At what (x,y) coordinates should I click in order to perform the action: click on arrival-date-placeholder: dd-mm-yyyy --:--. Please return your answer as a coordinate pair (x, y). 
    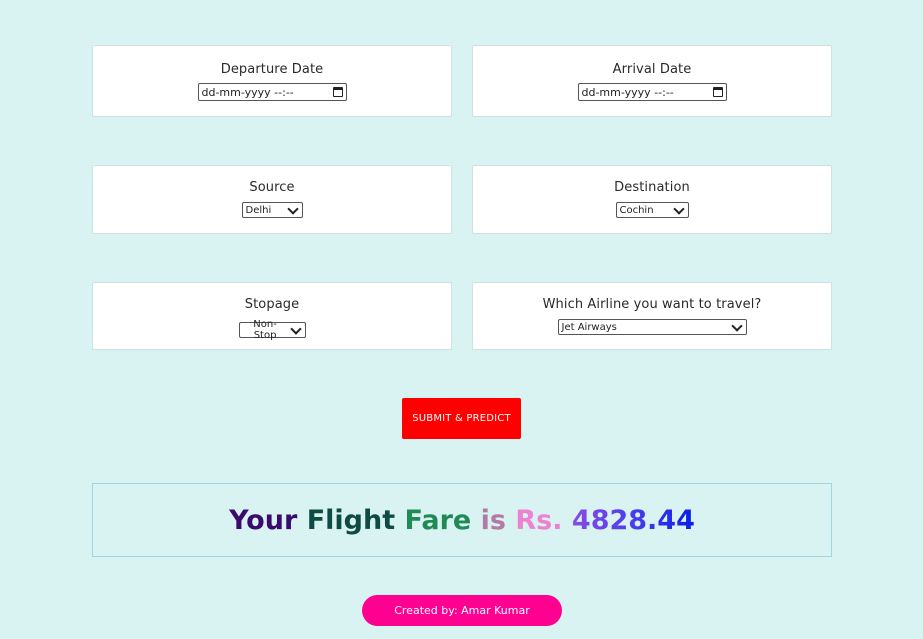
    Looking at the image, I should click on (627, 92).